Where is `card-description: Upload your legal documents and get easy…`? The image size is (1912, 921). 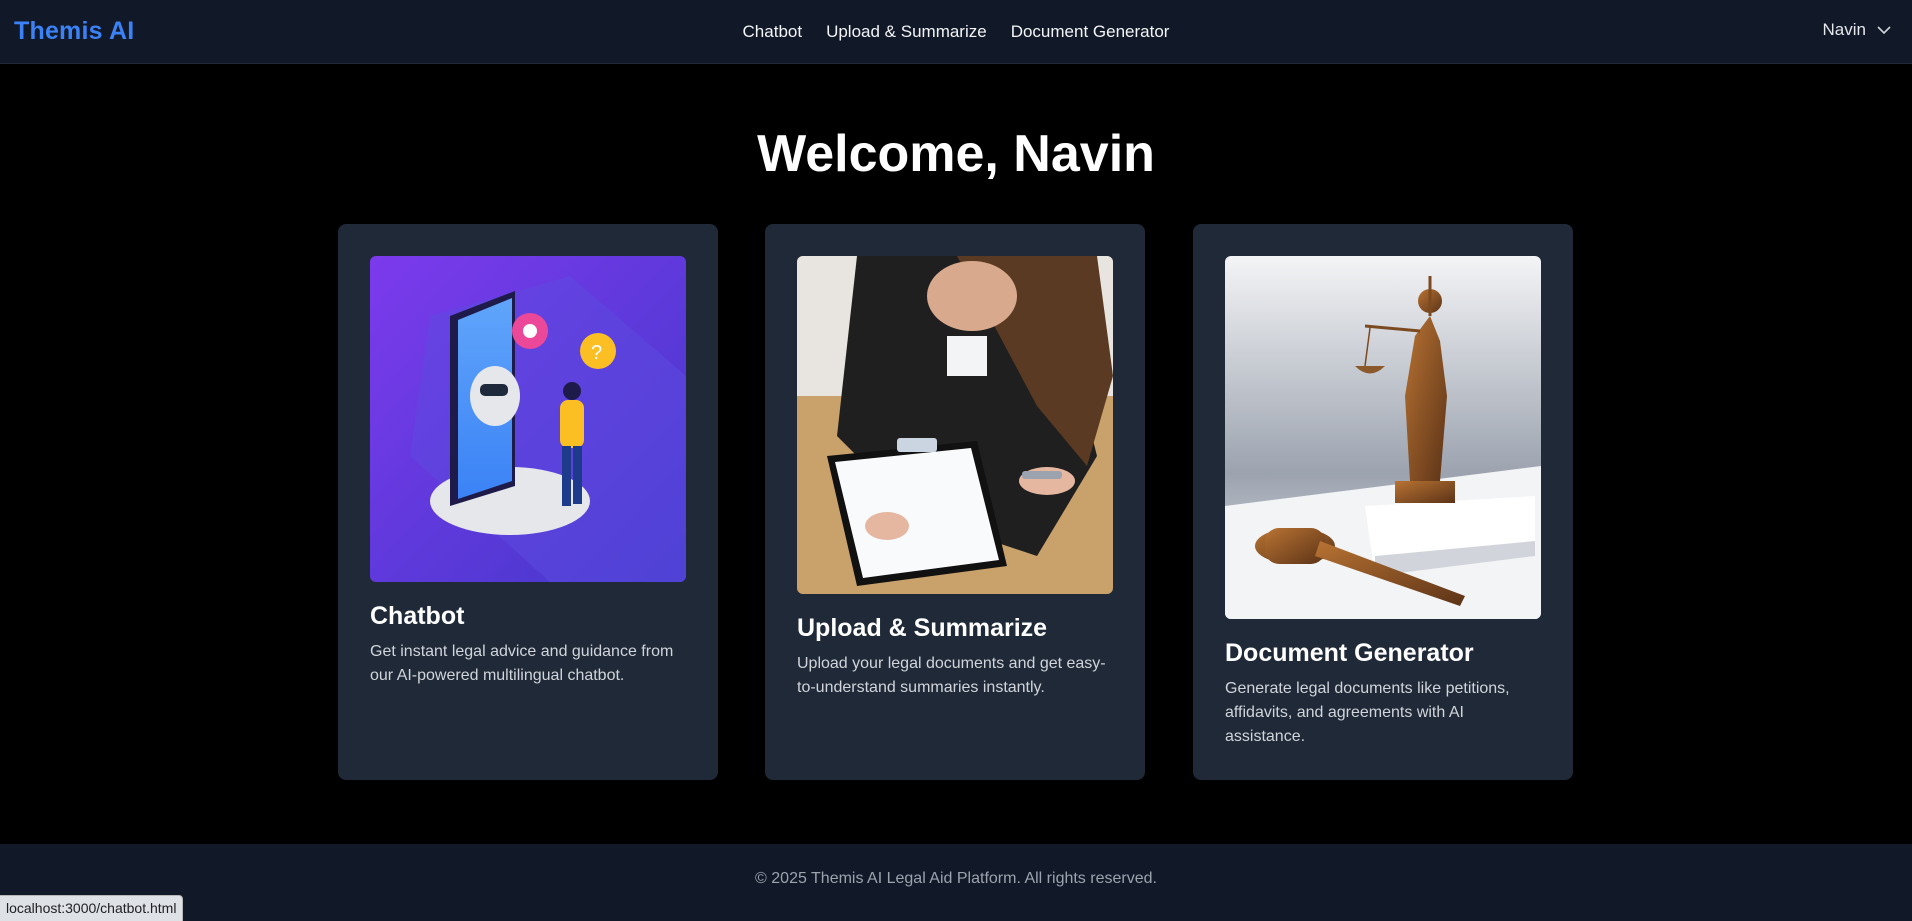
card-description: Upload your legal documents and get easy… is located at coordinates (951, 675).